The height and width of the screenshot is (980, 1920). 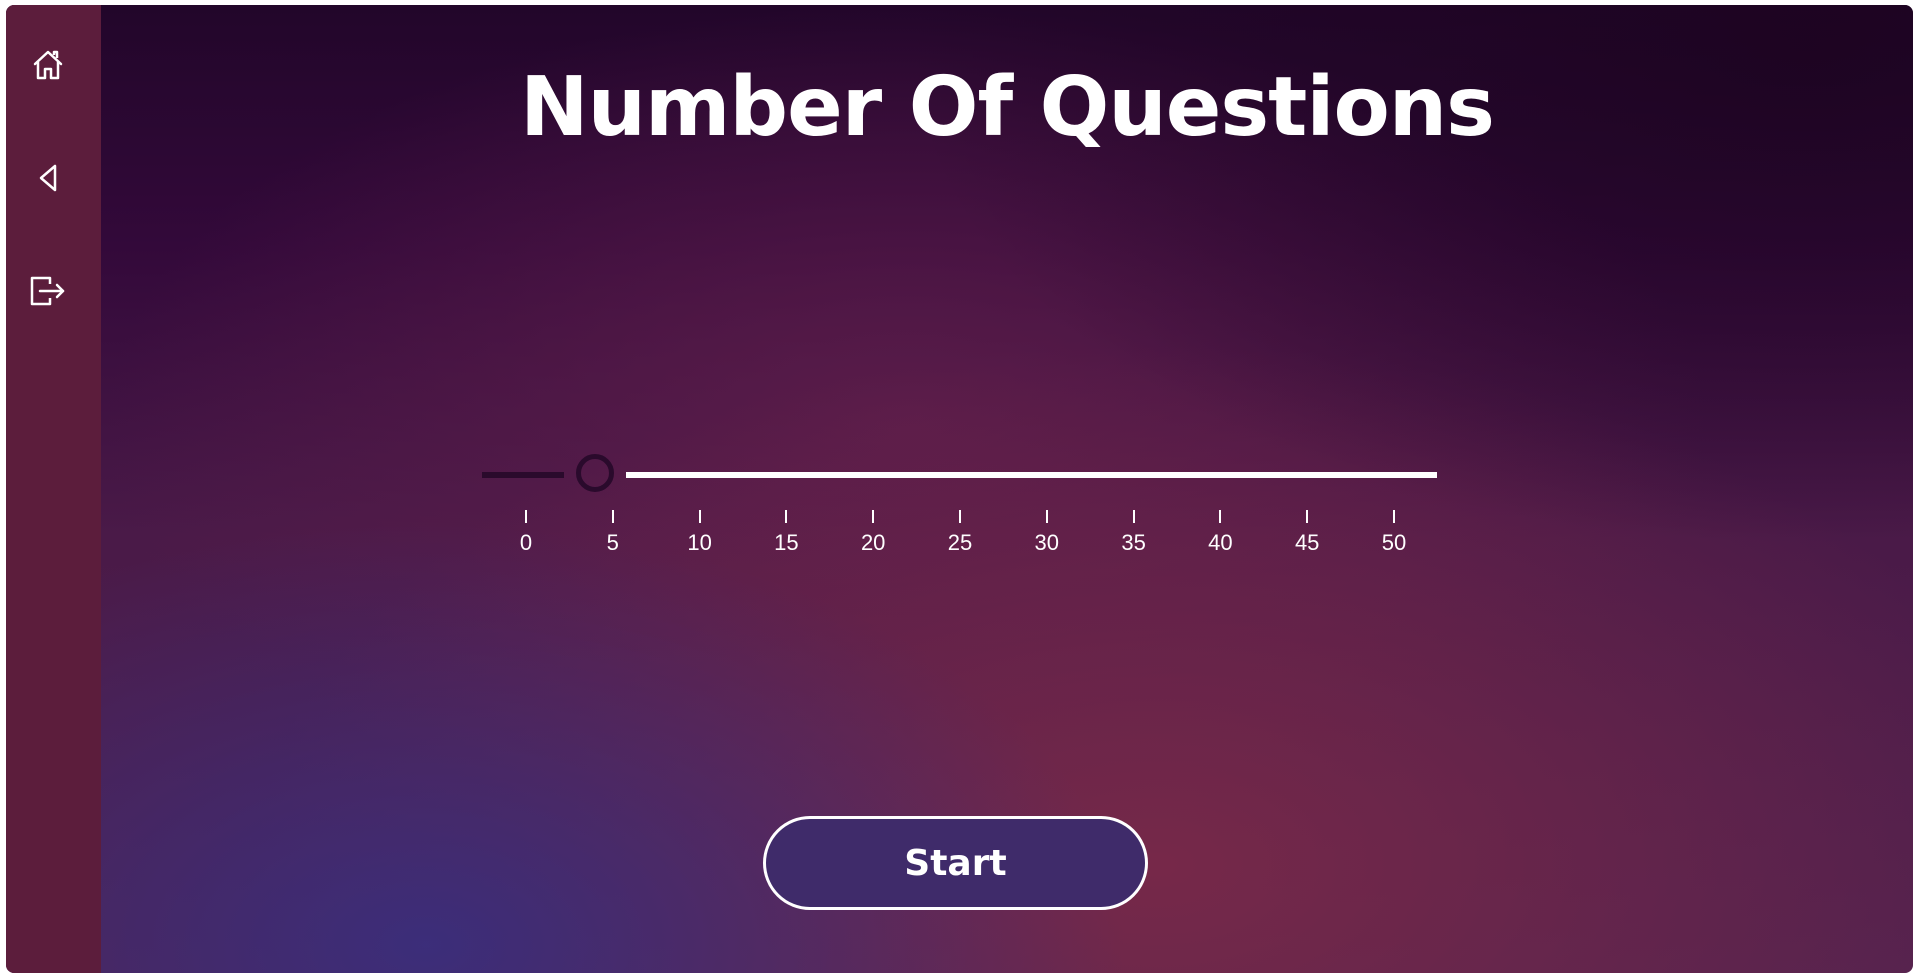 I want to click on start-button: Start, so click(x=955, y=863).